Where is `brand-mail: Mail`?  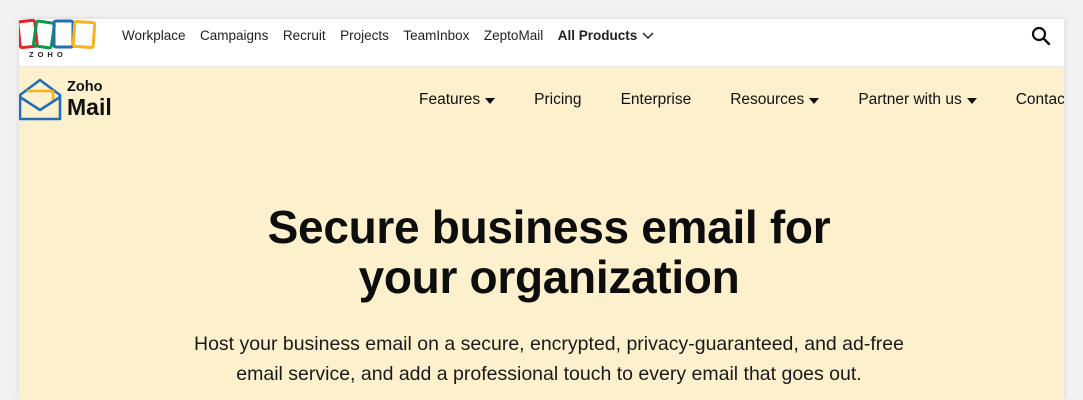
brand-mail: Mail is located at coordinates (89, 107).